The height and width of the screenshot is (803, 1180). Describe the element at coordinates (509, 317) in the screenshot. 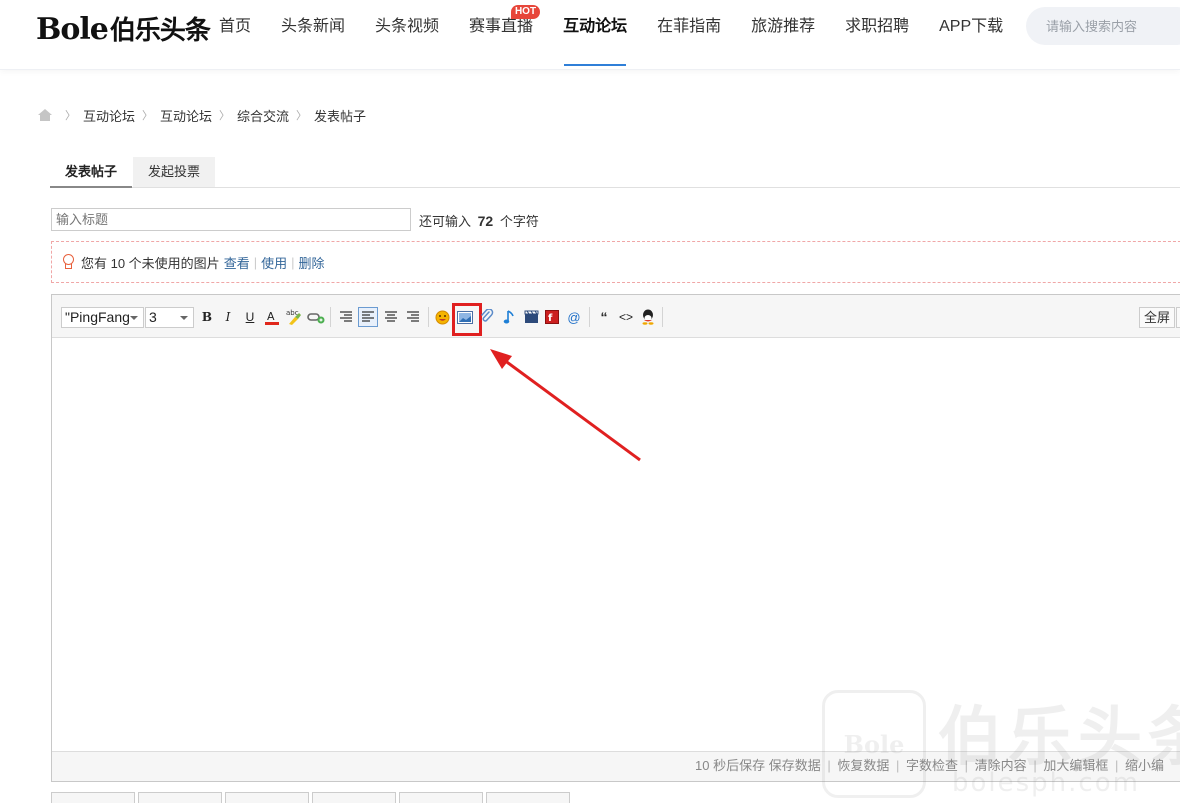

I see `music-icon` at that location.